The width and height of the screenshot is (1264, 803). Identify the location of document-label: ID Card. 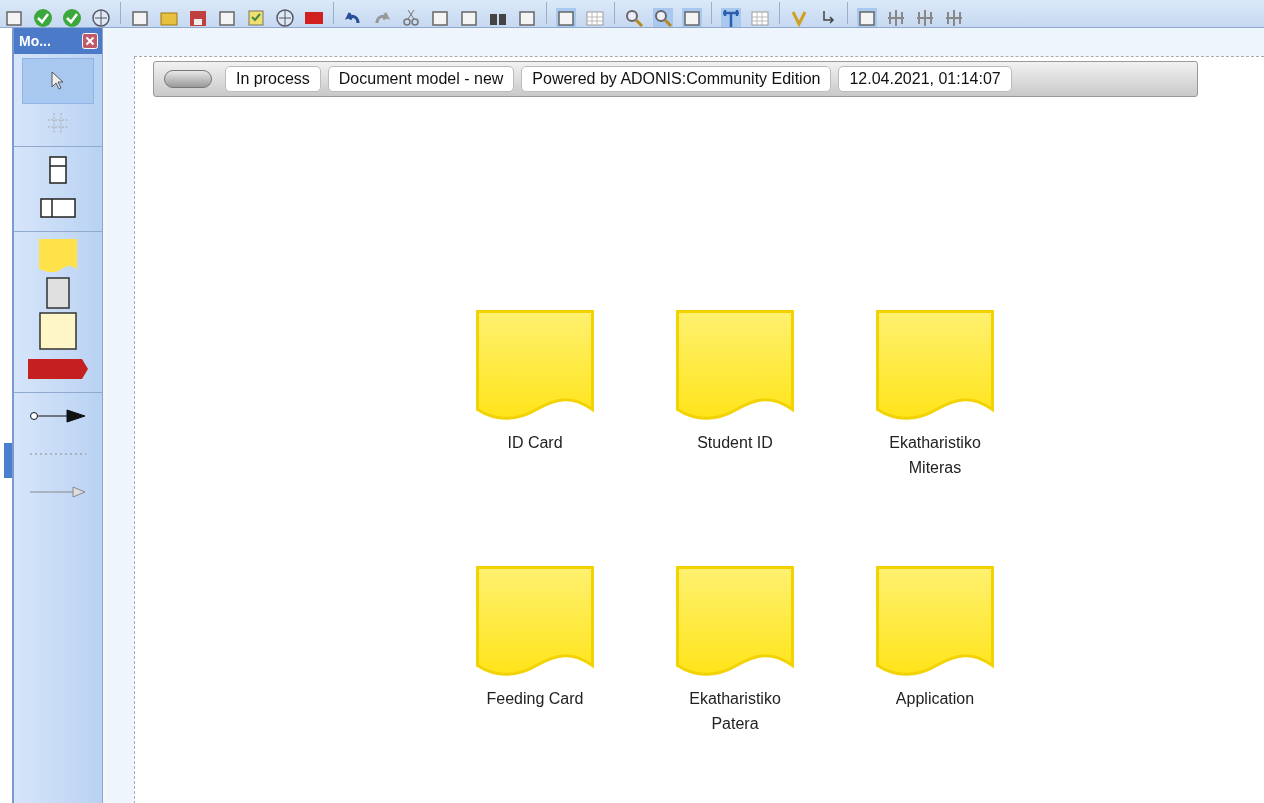
(535, 443).